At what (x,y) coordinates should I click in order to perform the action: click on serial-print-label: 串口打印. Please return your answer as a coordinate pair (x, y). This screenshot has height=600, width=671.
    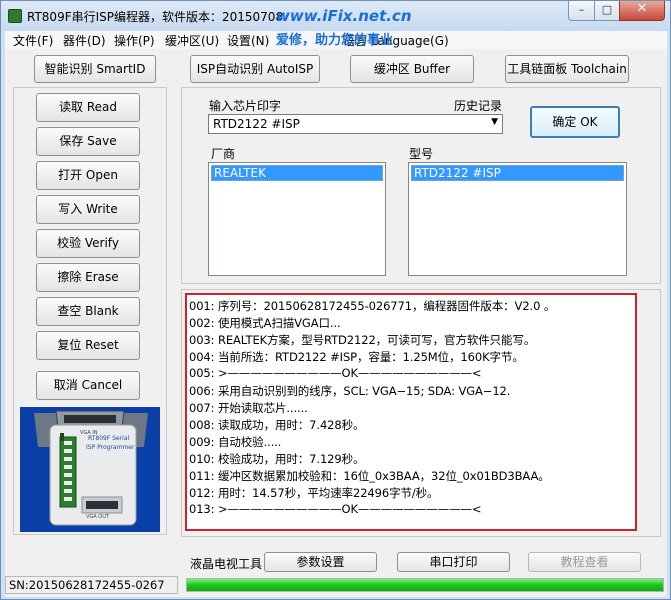
    Looking at the image, I should click on (453, 562).